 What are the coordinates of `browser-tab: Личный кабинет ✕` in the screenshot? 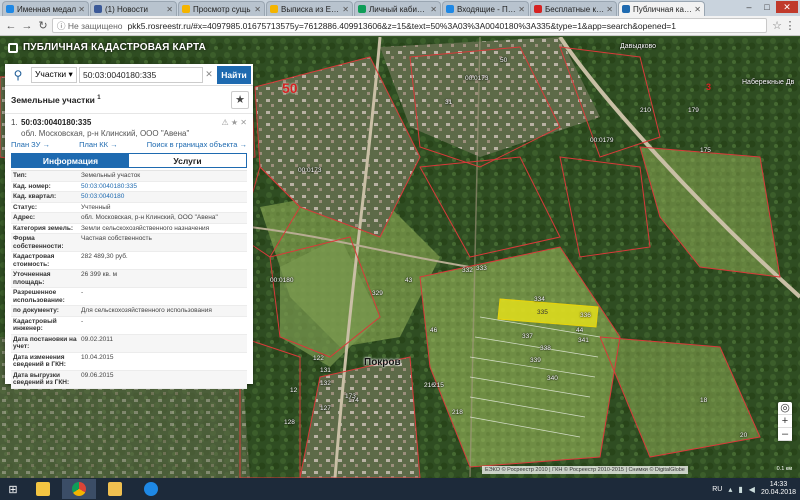 It's located at (397, 8).